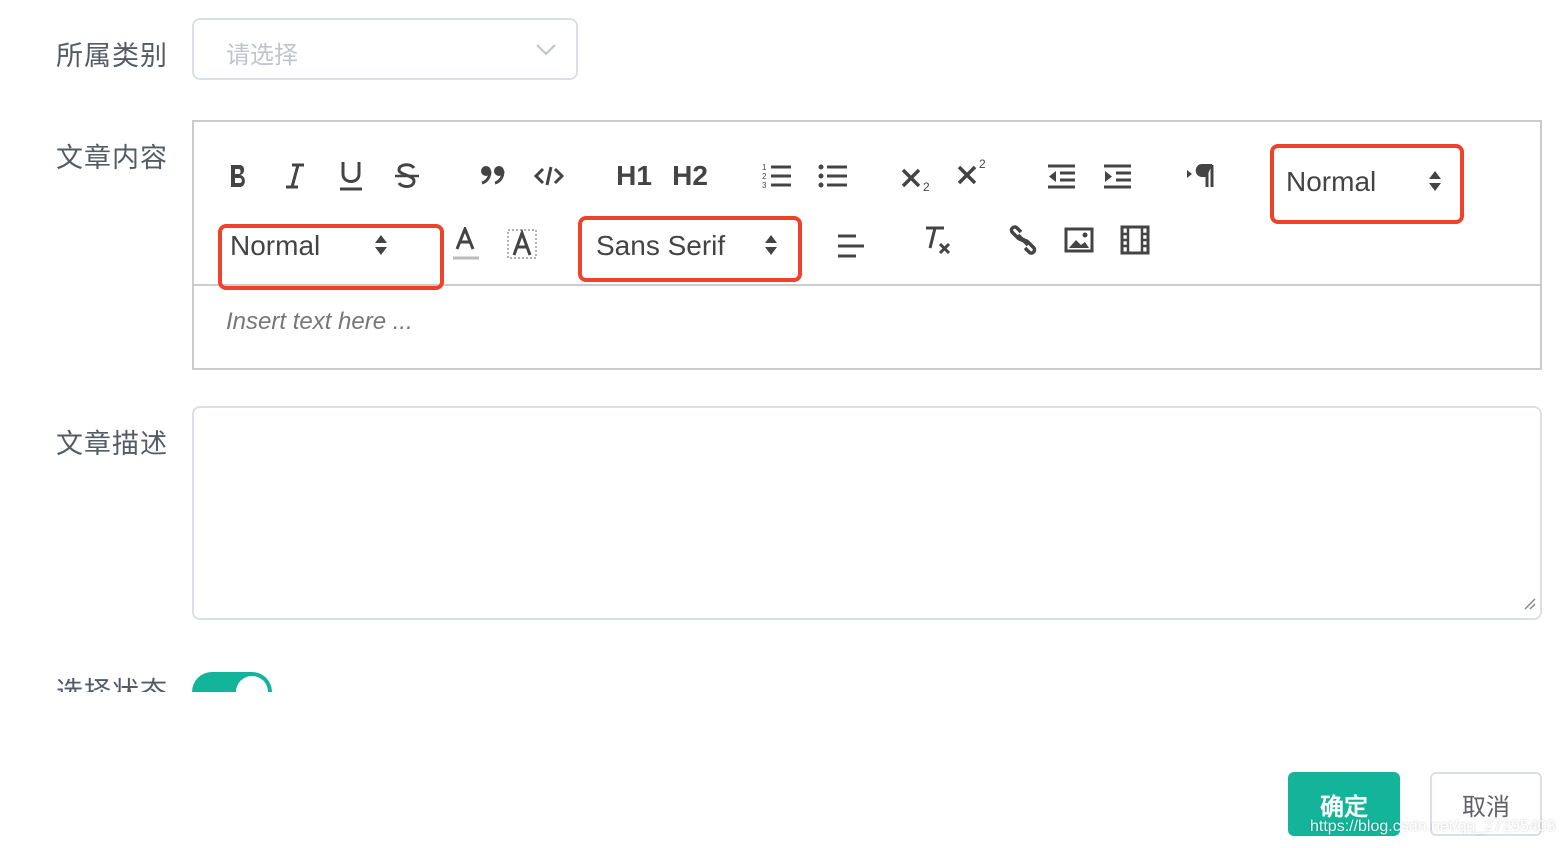 This screenshot has width=1564, height=848. I want to click on resize-handle-icon, so click(1529, 604).